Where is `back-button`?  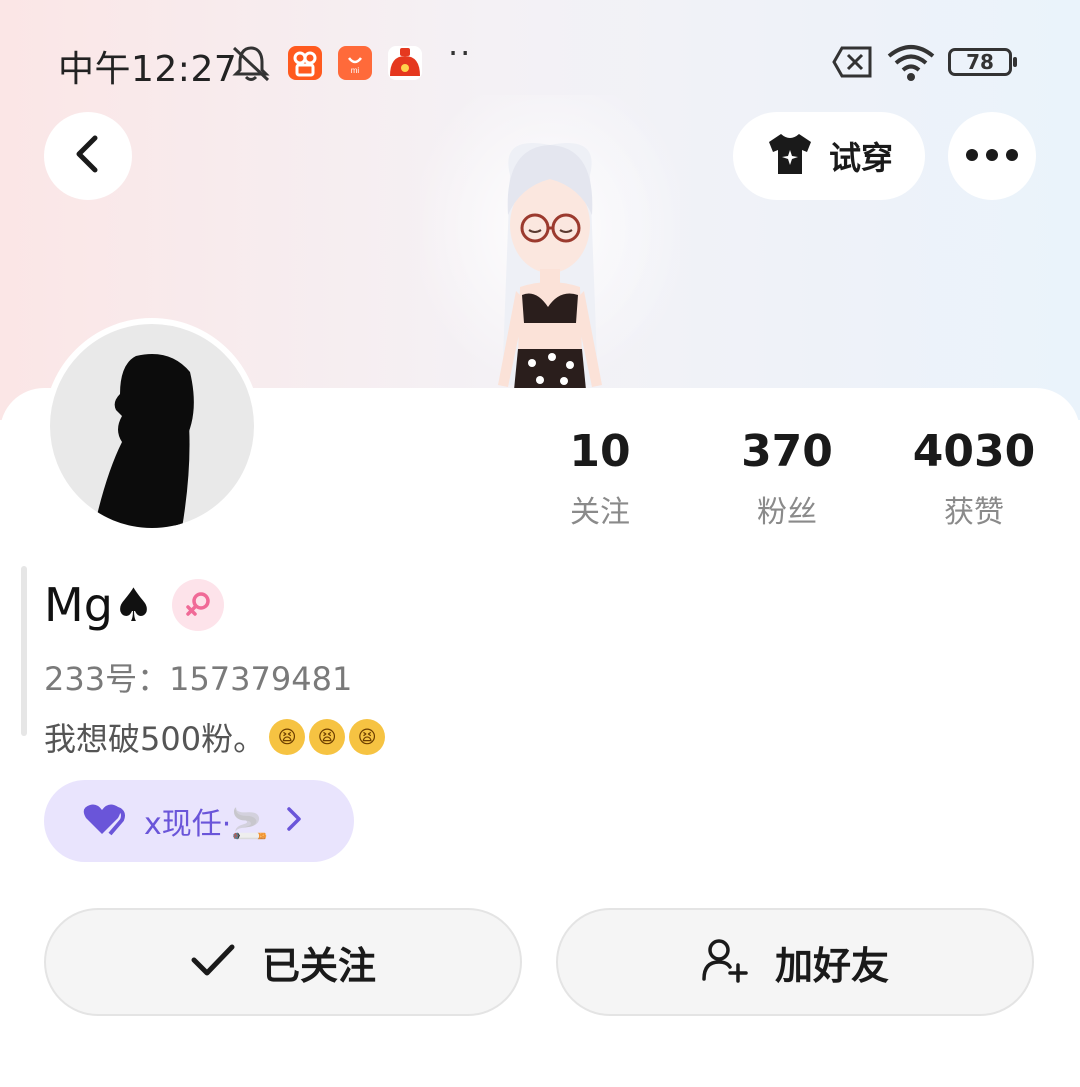 back-button is located at coordinates (88, 156).